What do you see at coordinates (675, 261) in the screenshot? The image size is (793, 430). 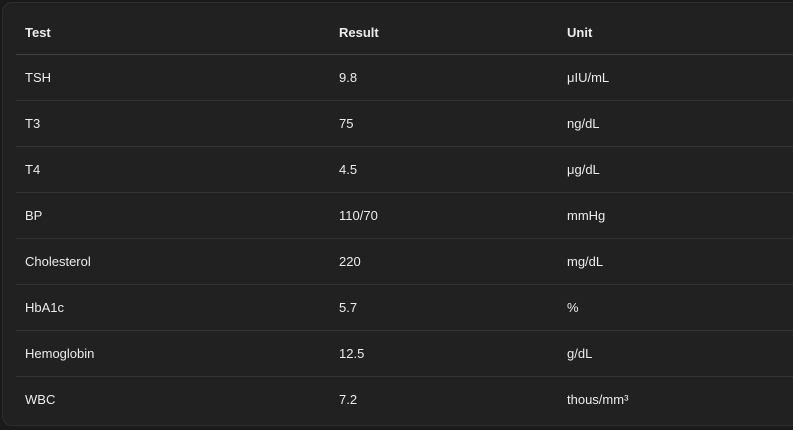 I see `cell-unit: mg/dL` at bounding box center [675, 261].